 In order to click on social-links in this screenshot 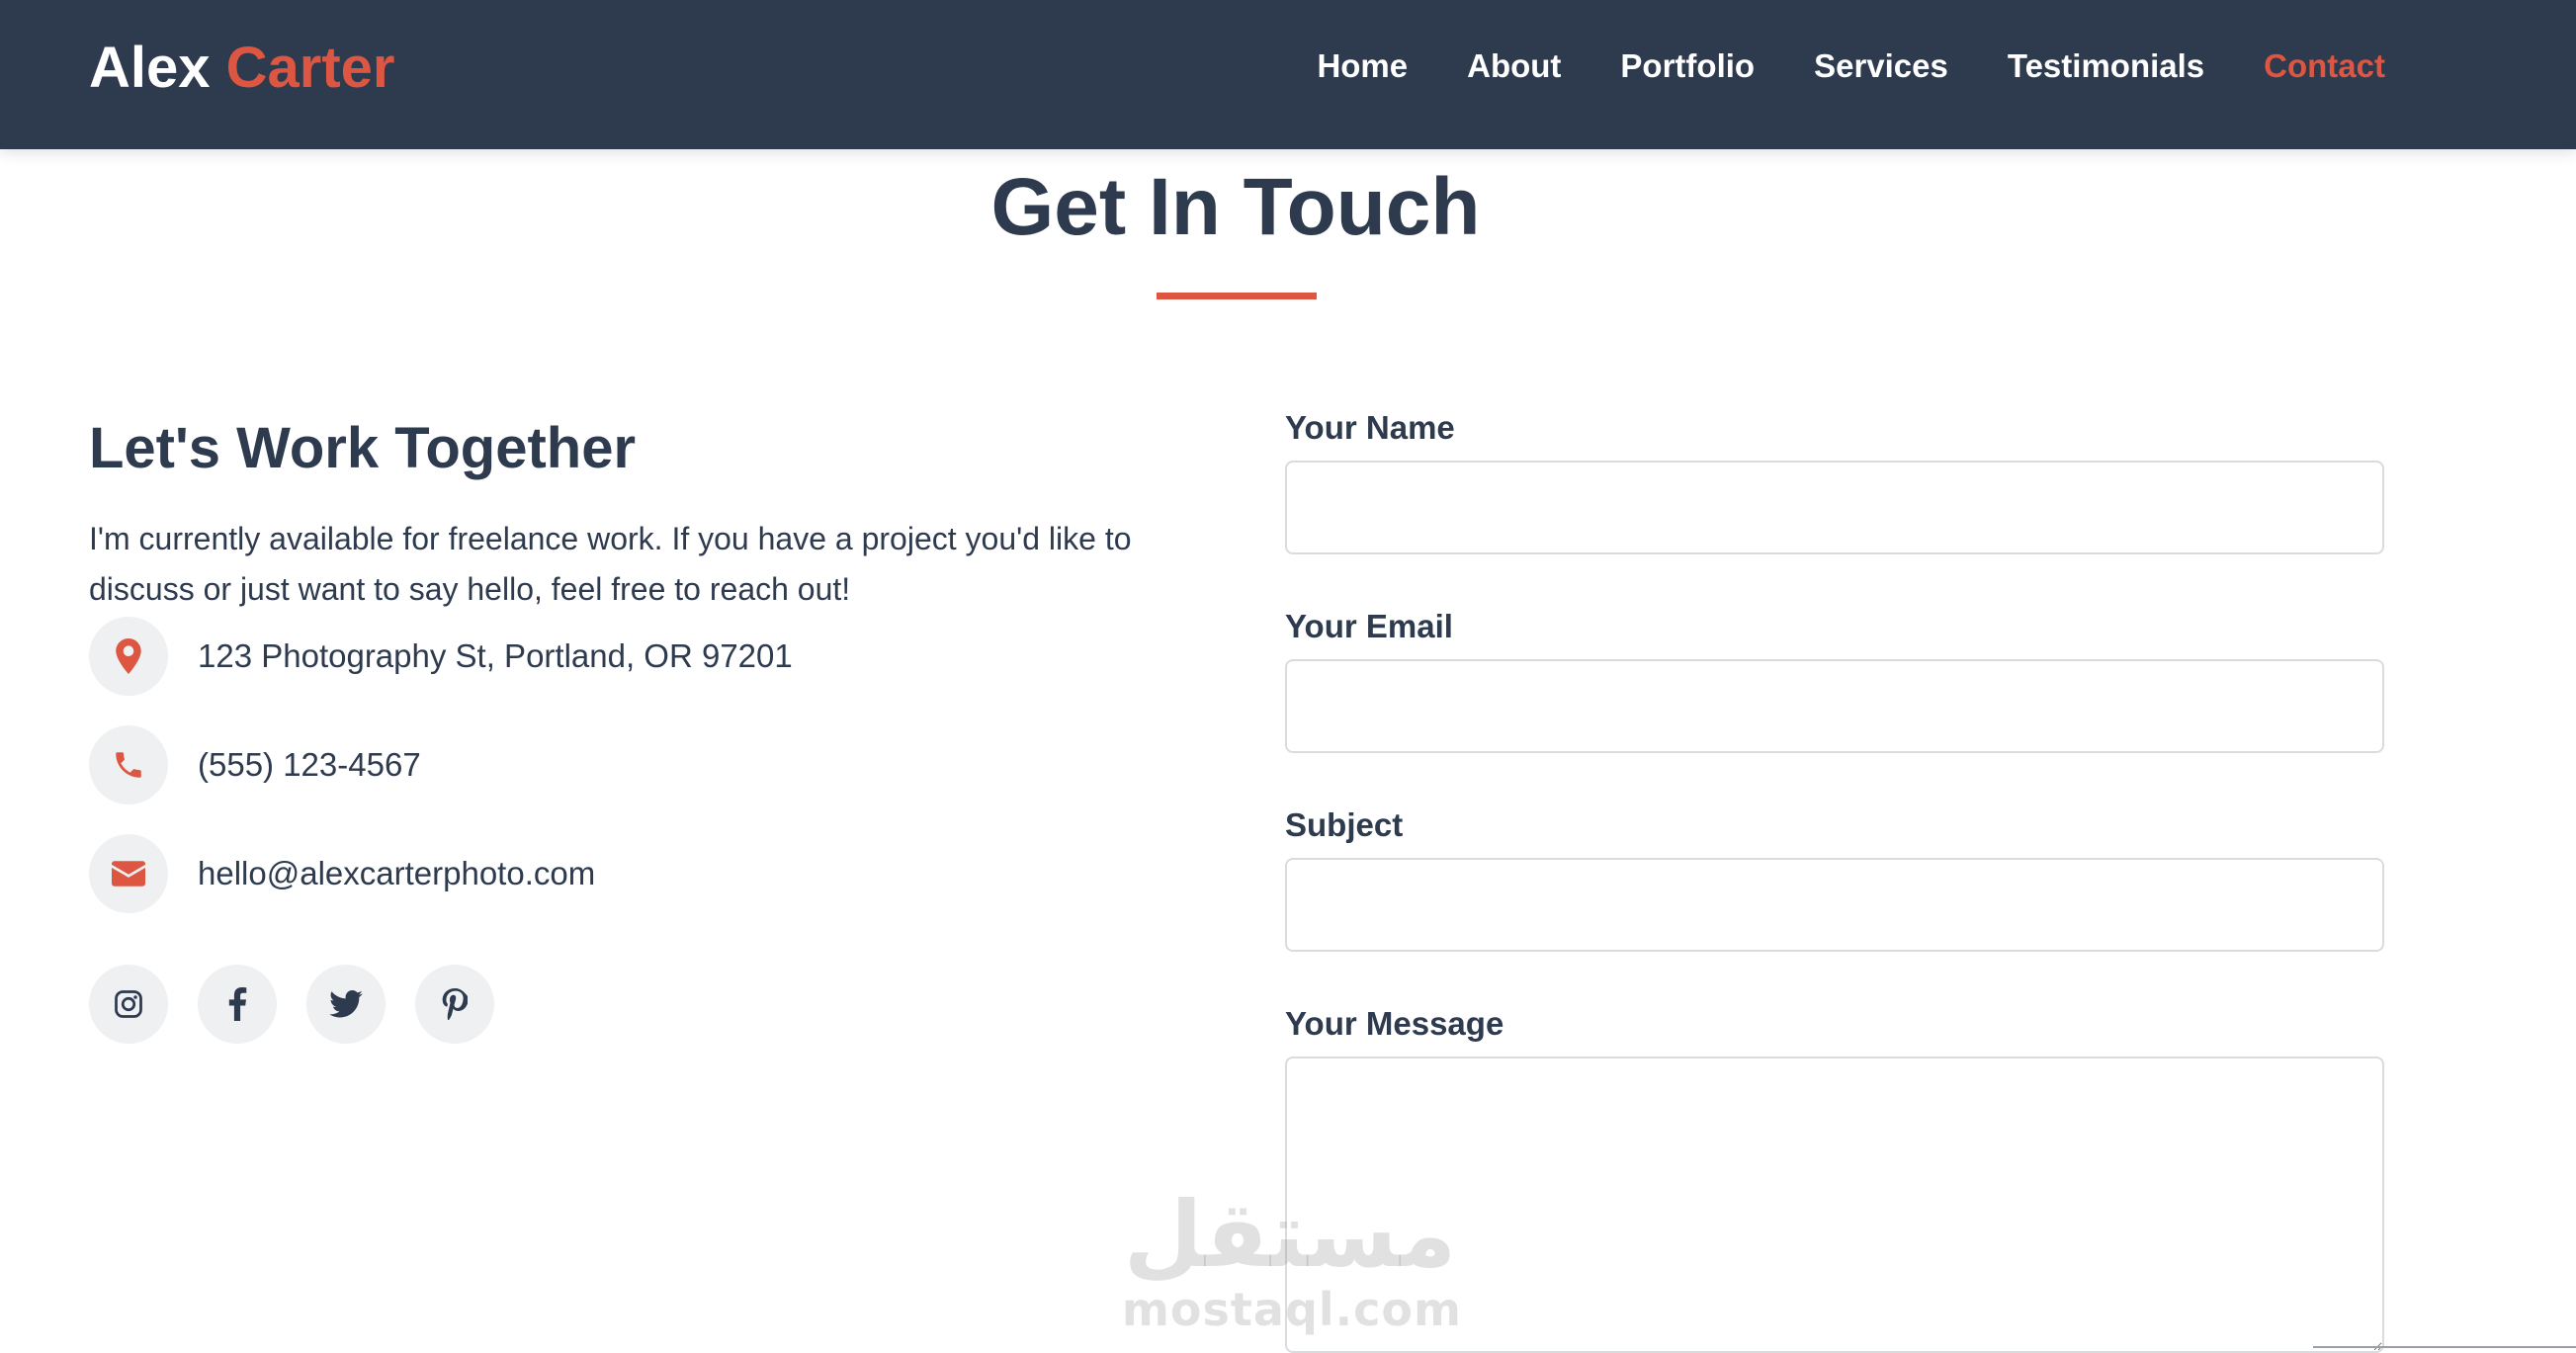, I will do `click(637, 1004)`.